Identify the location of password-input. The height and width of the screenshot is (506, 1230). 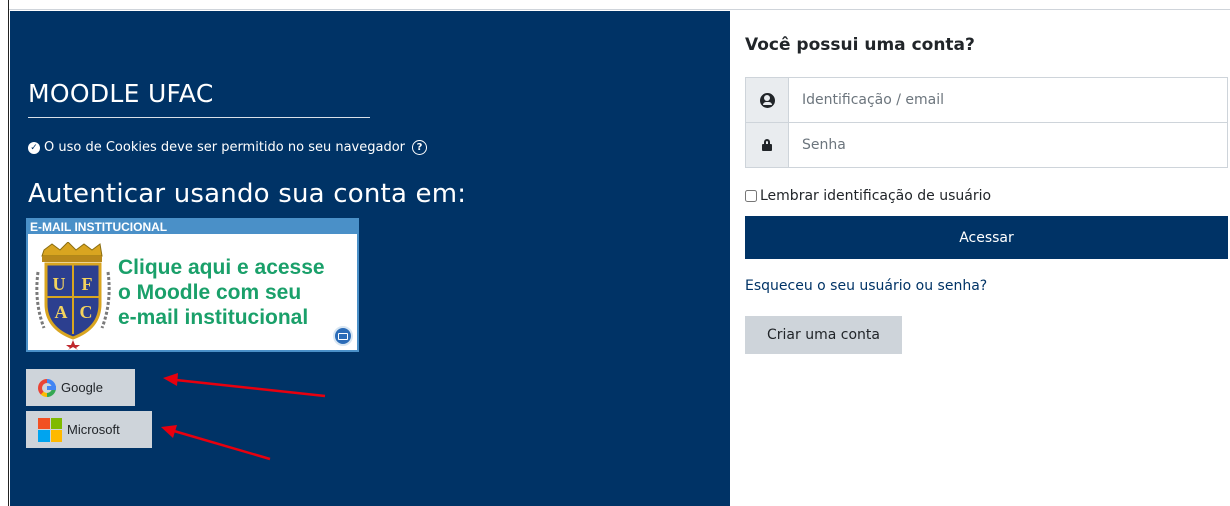
(1008, 145).